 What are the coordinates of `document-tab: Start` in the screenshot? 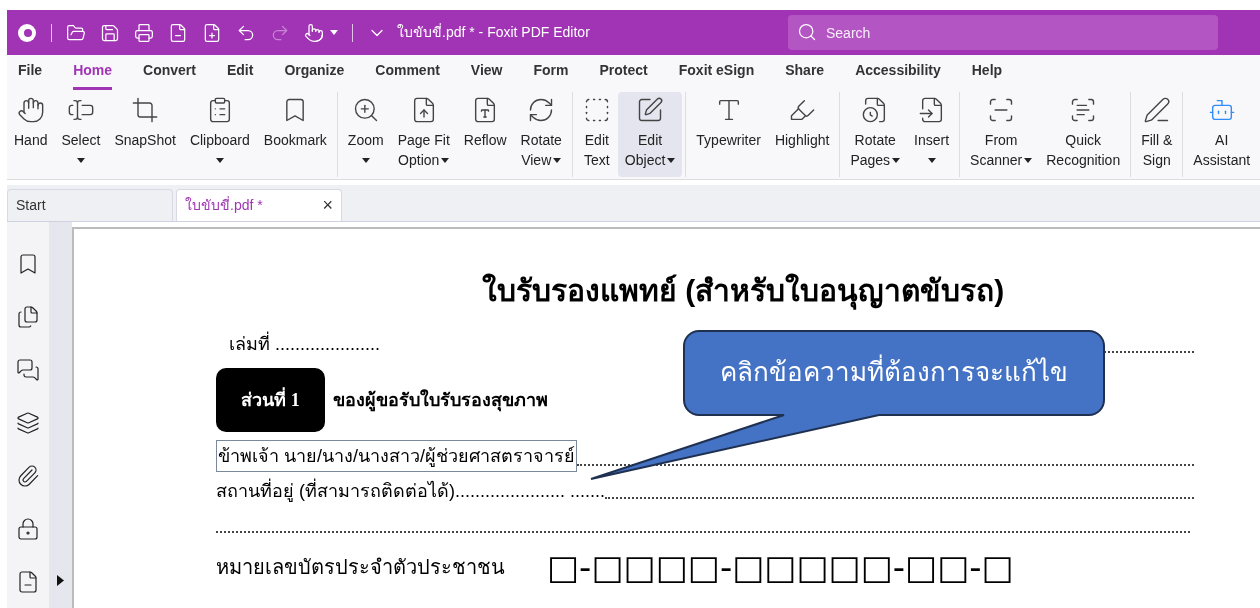 It's located at (90, 205).